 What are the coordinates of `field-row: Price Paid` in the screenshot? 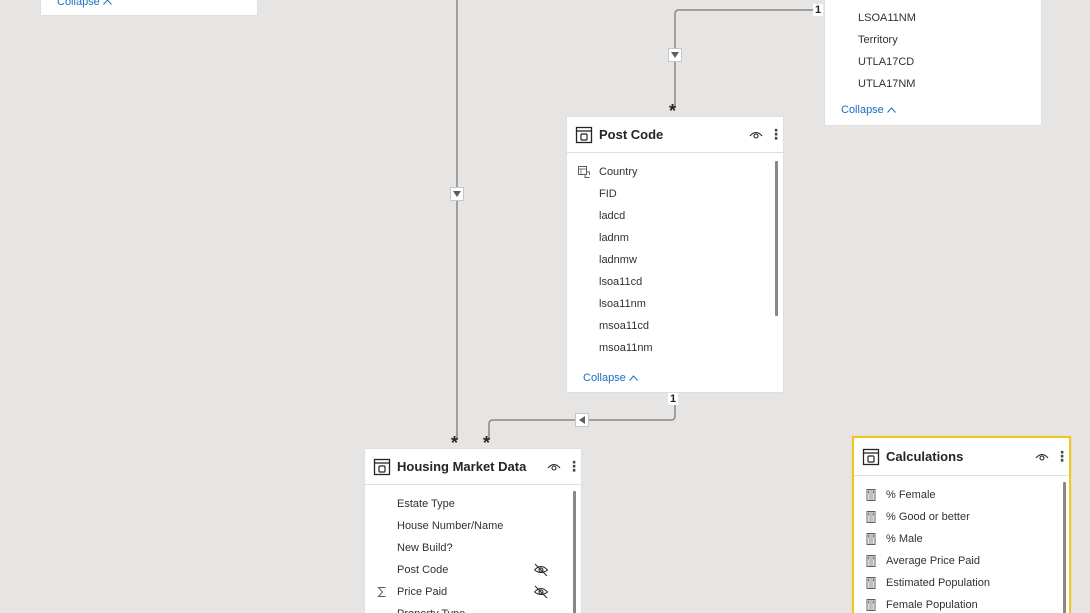 It's located at (470, 592).